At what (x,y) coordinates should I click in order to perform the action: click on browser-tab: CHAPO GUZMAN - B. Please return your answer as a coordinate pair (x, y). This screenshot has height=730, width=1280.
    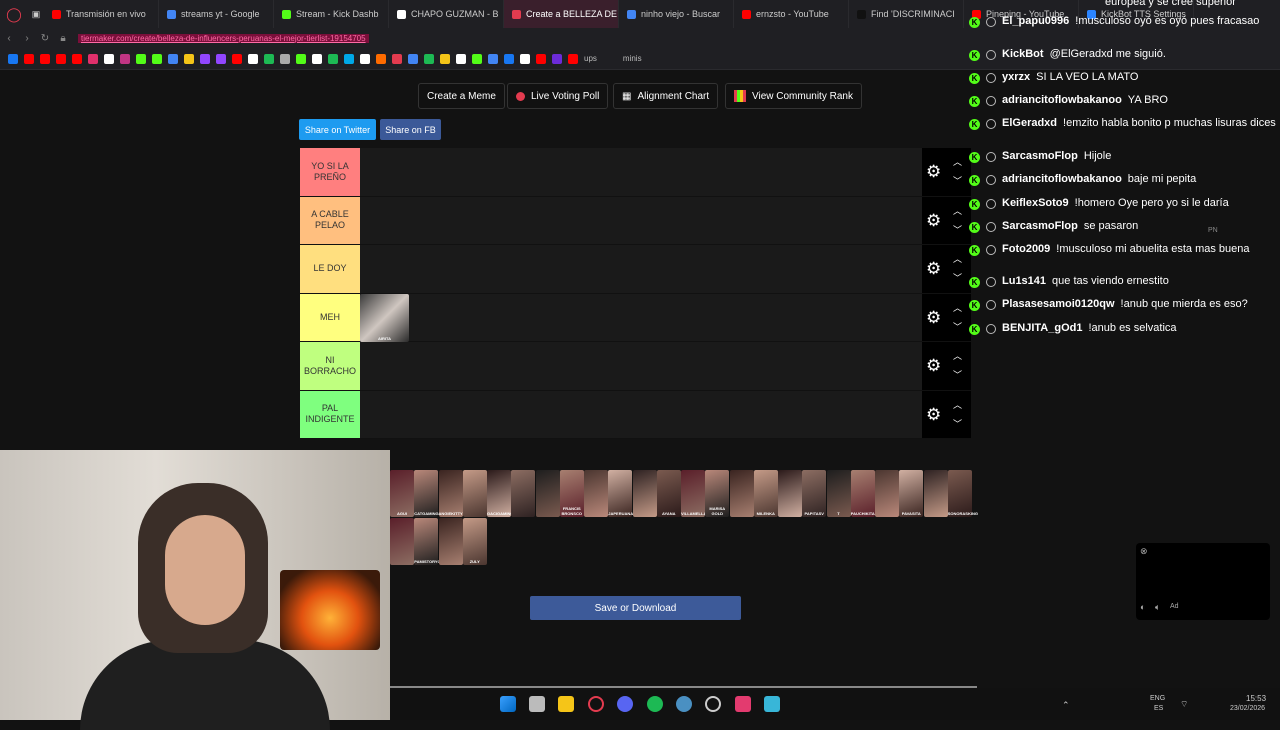
    Looking at the image, I should click on (446, 14).